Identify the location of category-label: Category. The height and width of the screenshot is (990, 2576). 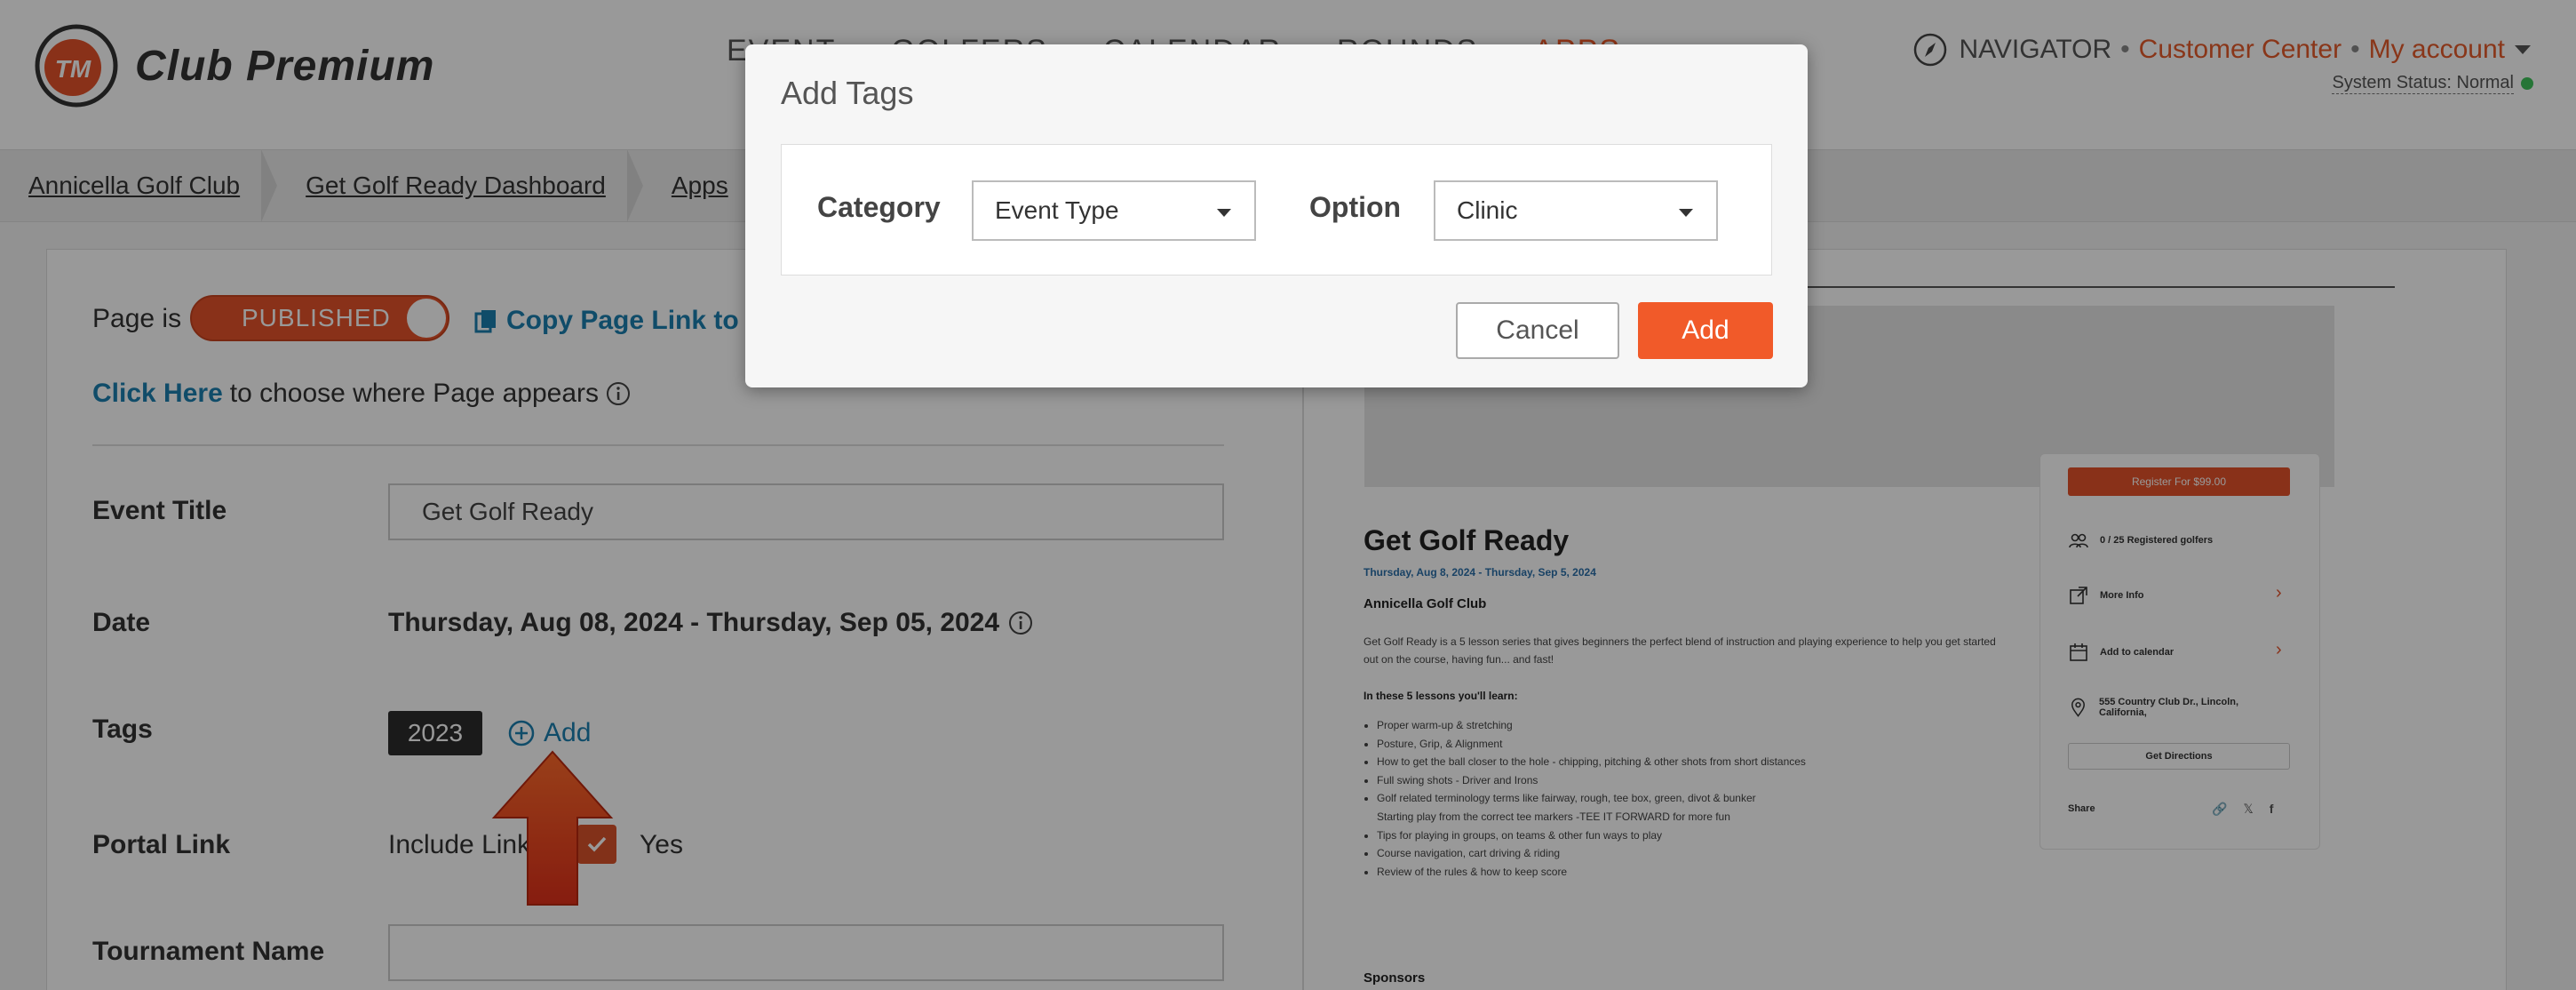
(879, 207).